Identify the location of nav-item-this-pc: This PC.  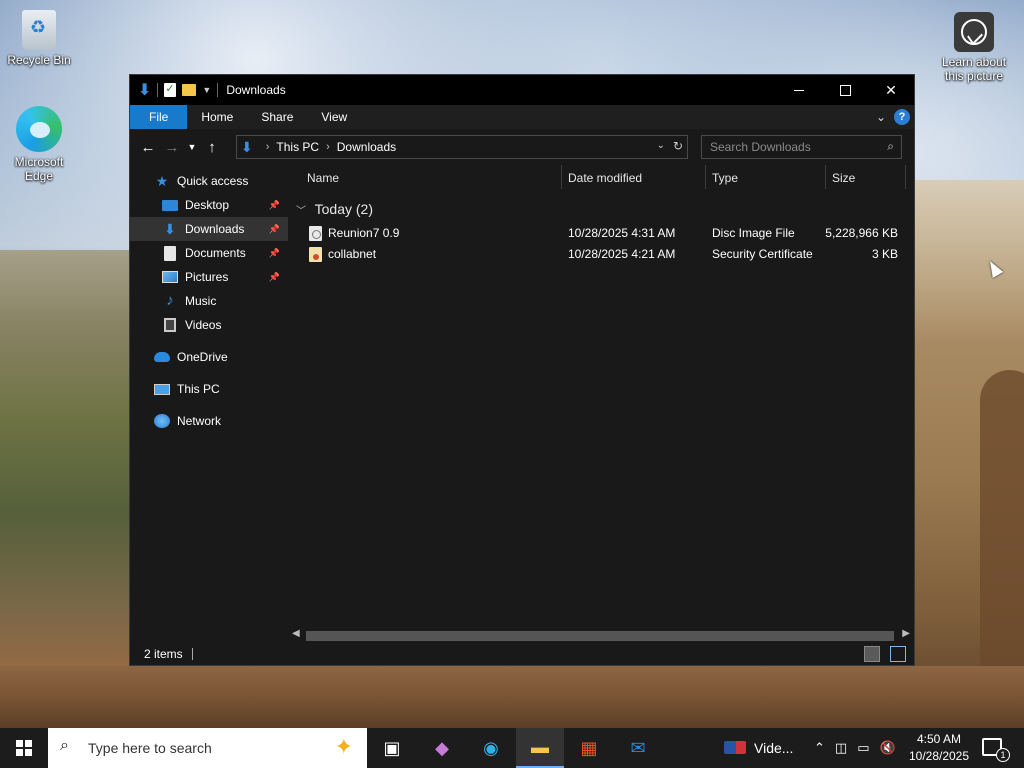
(209, 389).